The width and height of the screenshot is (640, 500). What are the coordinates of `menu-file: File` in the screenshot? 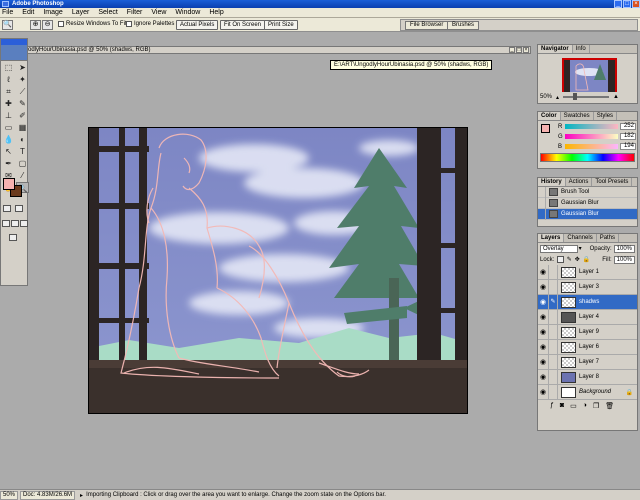 It's located at (7, 12).